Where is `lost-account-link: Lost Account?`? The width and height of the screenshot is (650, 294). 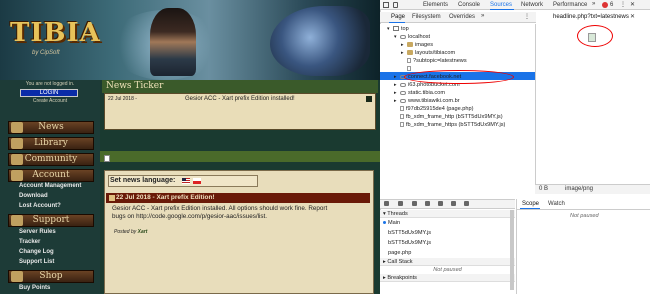 lost-account-link: Lost Account? is located at coordinates (40, 206).